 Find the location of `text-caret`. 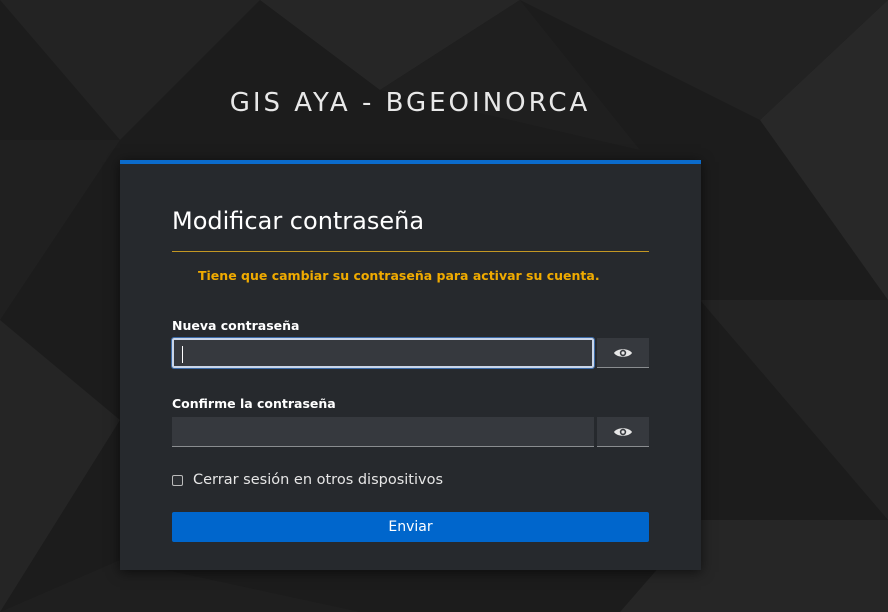

text-caret is located at coordinates (182, 354).